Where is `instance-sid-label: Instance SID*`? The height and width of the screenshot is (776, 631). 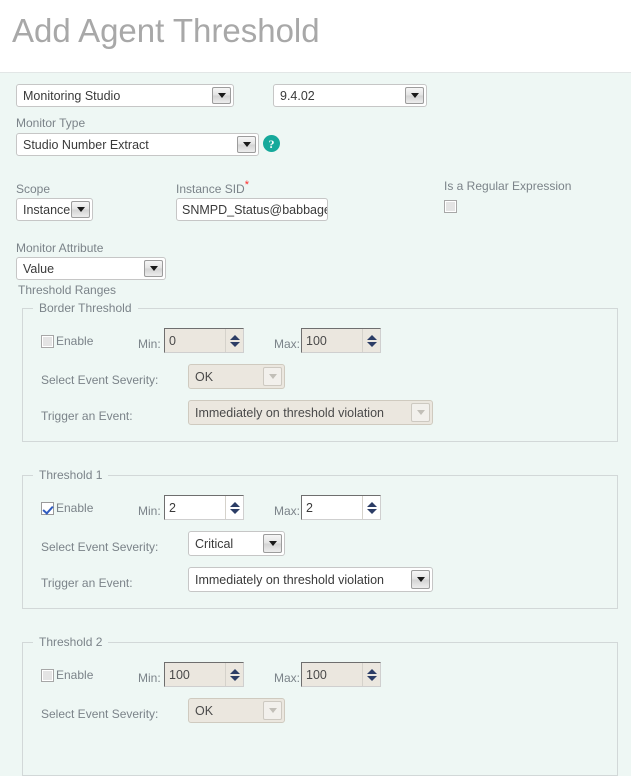 instance-sid-label: Instance SID* is located at coordinates (212, 188).